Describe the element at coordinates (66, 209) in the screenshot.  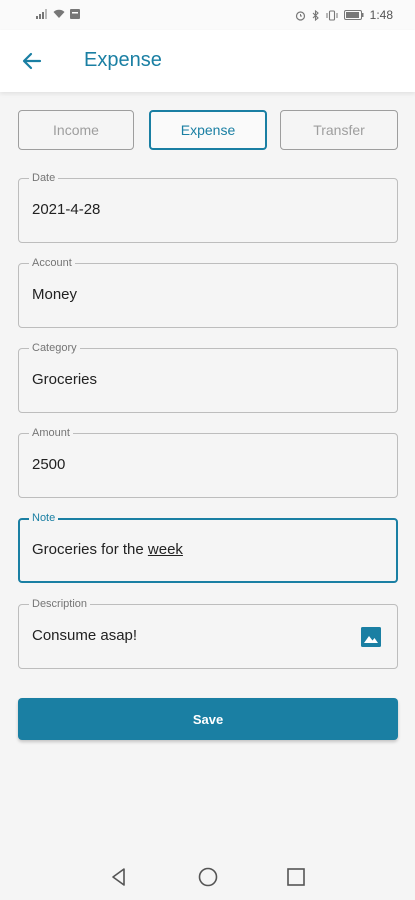
I see `date-value: 2021-4-28` at that location.